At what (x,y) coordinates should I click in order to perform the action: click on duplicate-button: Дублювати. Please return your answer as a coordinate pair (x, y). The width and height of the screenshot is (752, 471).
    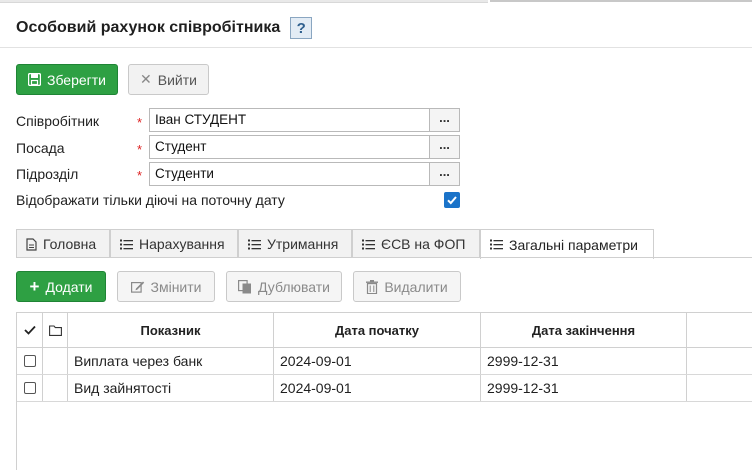
    Looking at the image, I should click on (284, 286).